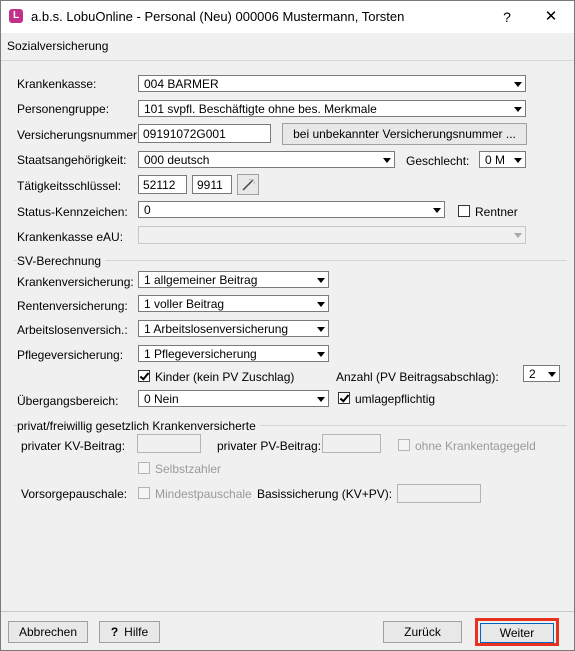 The width and height of the screenshot is (575, 651). What do you see at coordinates (395, 399) in the screenshot?
I see `umlagepflichtig-label: umlagepflichtig` at bounding box center [395, 399].